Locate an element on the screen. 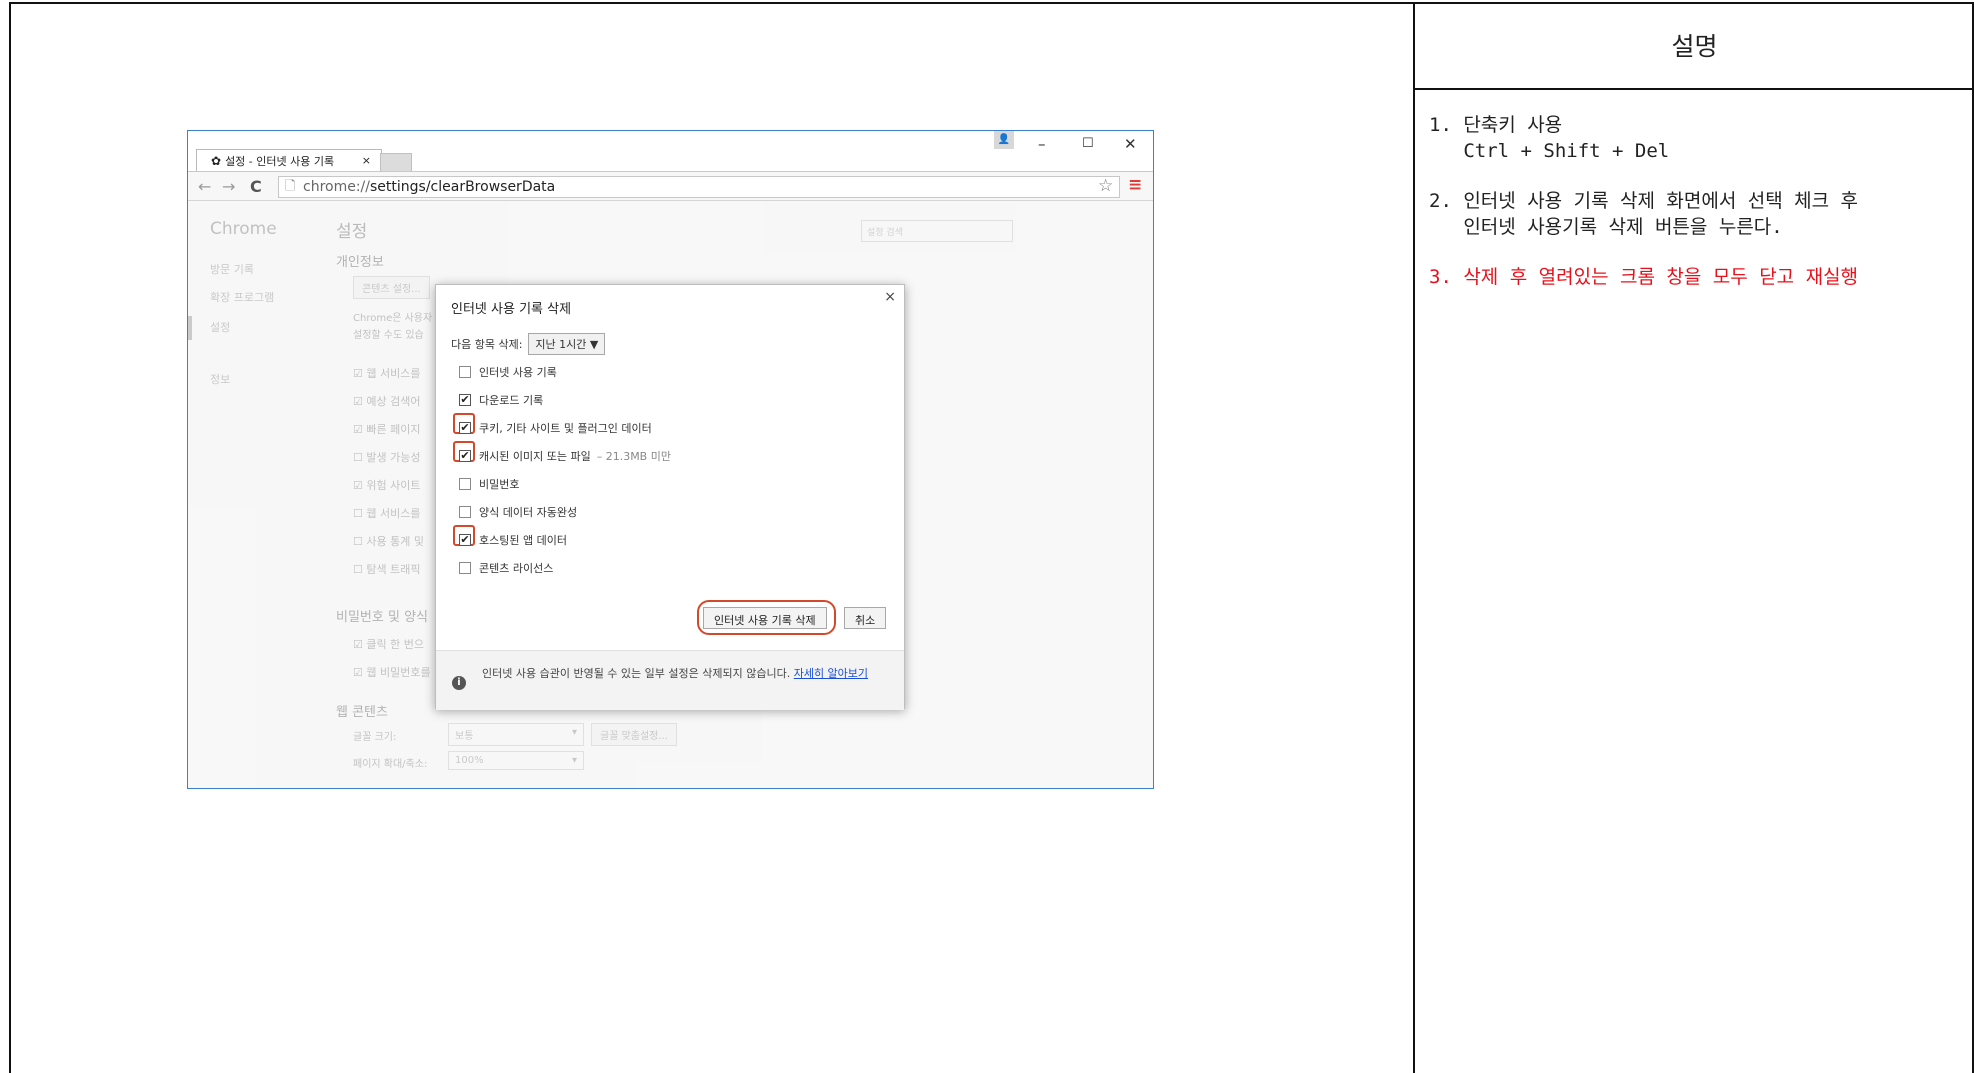 Image resolution: width=1974 pixels, height=1073 pixels. note-line: 1. 단축키 사용 is located at coordinates (1496, 125).